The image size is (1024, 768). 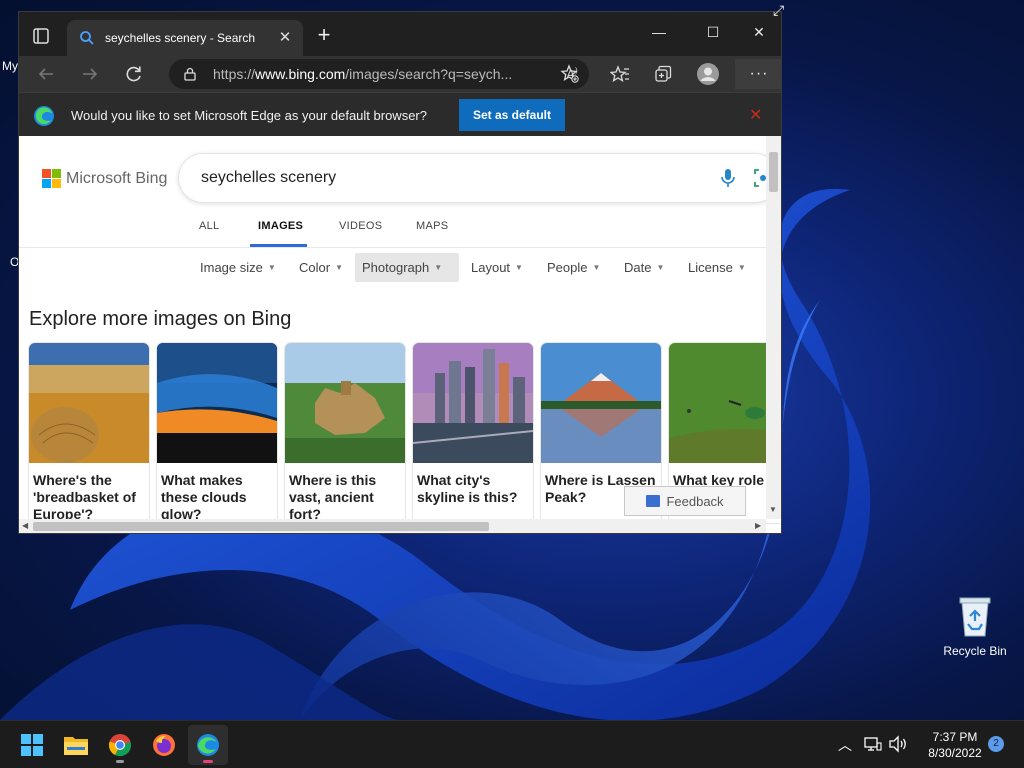 I want to click on filter-photograph: Photograph ▼, so click(x=407, y=267).